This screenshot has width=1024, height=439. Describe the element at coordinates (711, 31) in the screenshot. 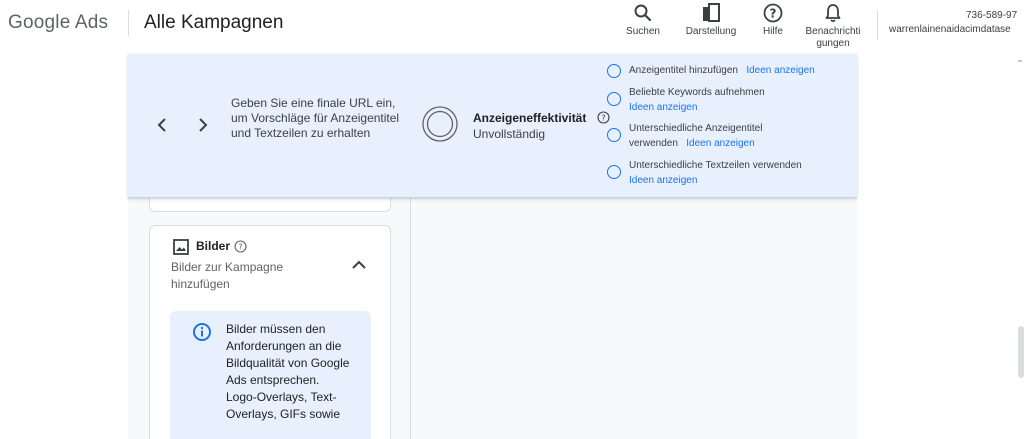

I see `appearance-label: Darstellung` at that location.